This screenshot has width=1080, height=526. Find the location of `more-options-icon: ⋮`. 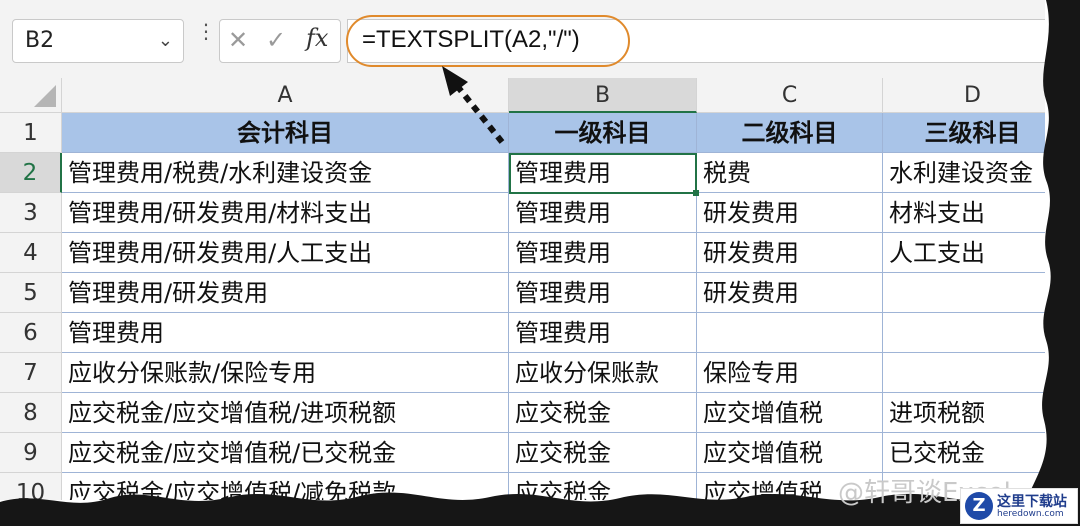

more-options-icon: ⋮ is located at coordinates (206, 31).